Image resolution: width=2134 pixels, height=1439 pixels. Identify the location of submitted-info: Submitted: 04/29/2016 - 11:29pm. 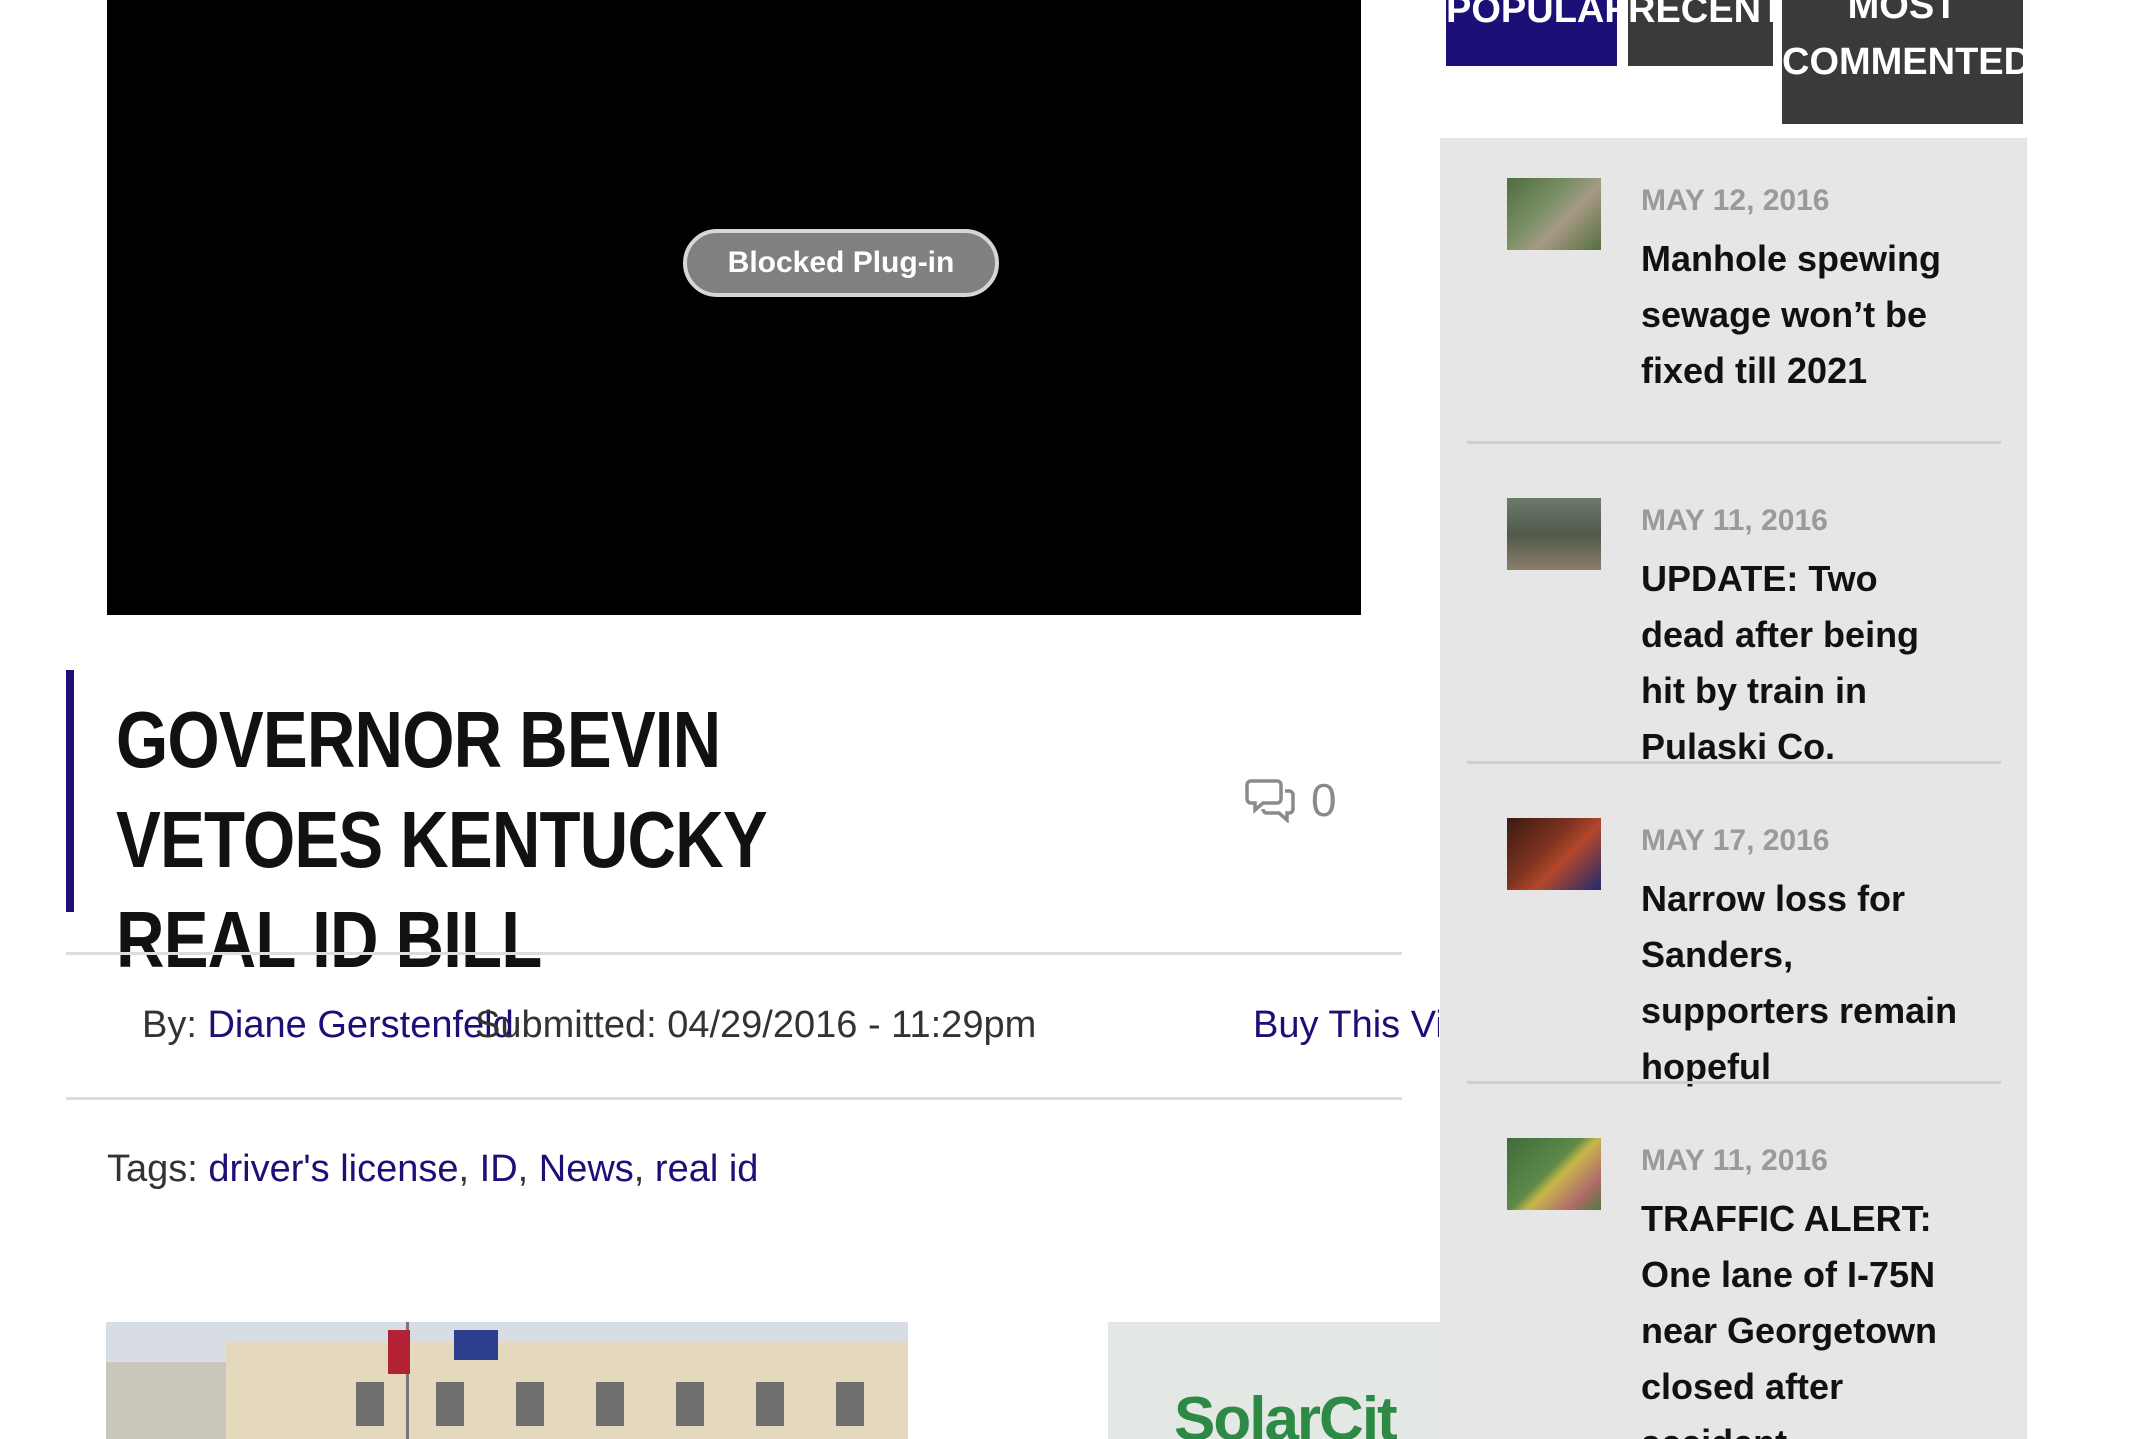
(755, 1025).